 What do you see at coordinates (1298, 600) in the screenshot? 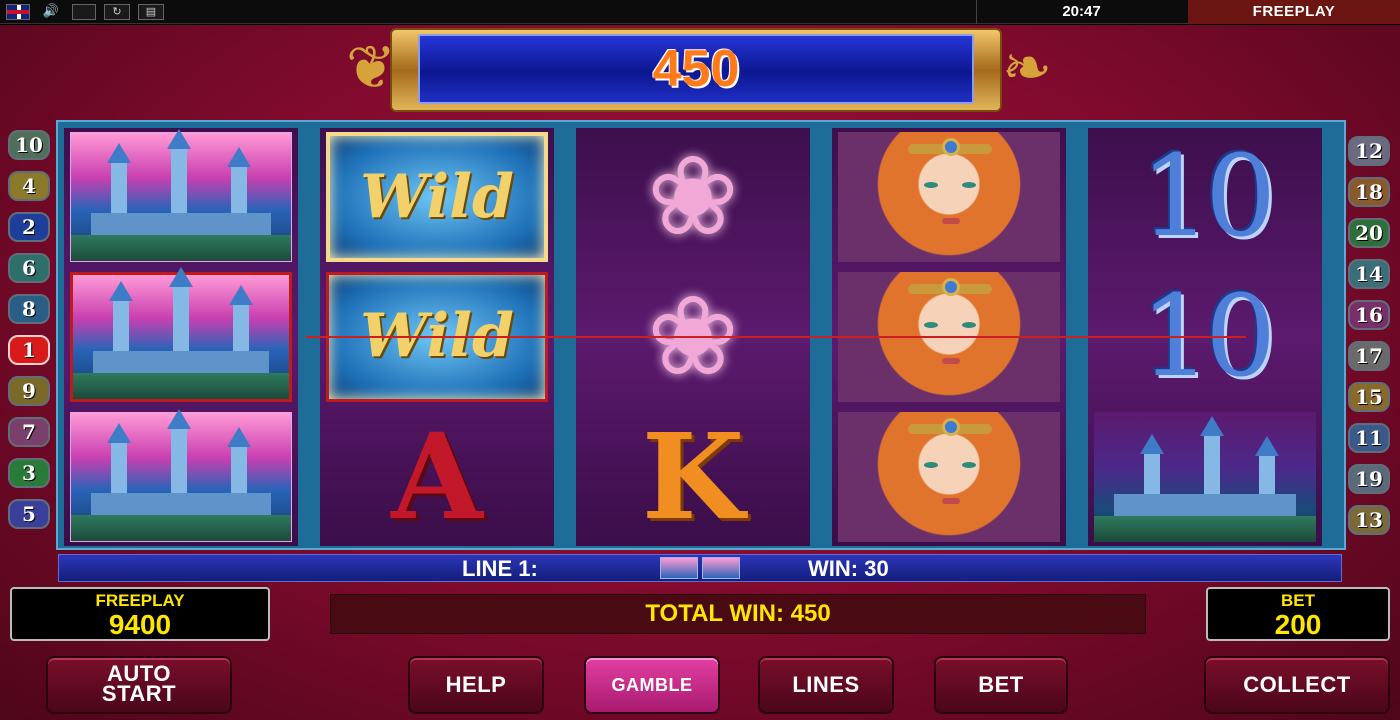
I see `bet-label: BET` at bounding box center [1298, 600].